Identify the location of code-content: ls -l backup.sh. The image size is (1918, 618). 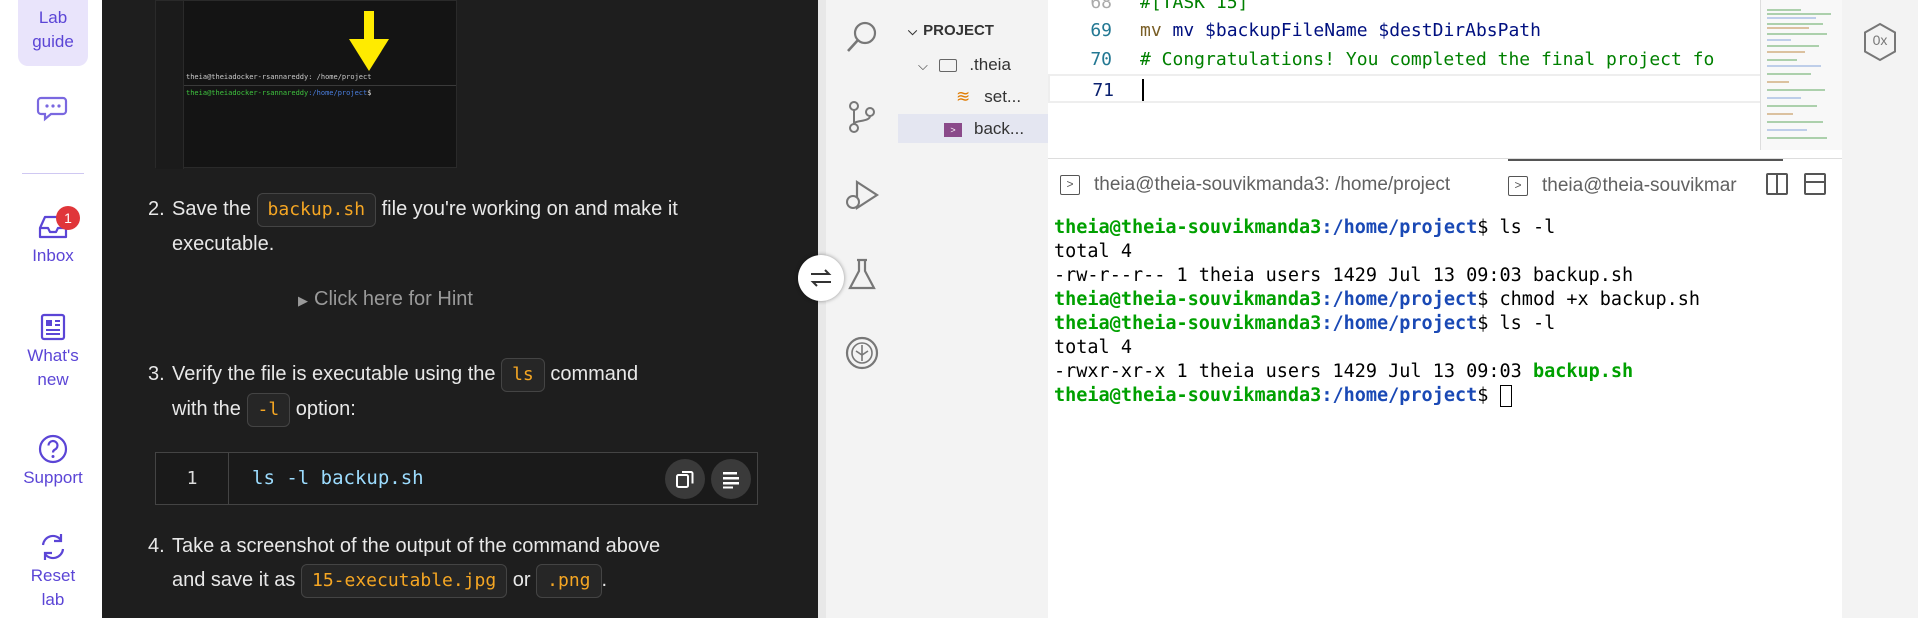
(338, 478).